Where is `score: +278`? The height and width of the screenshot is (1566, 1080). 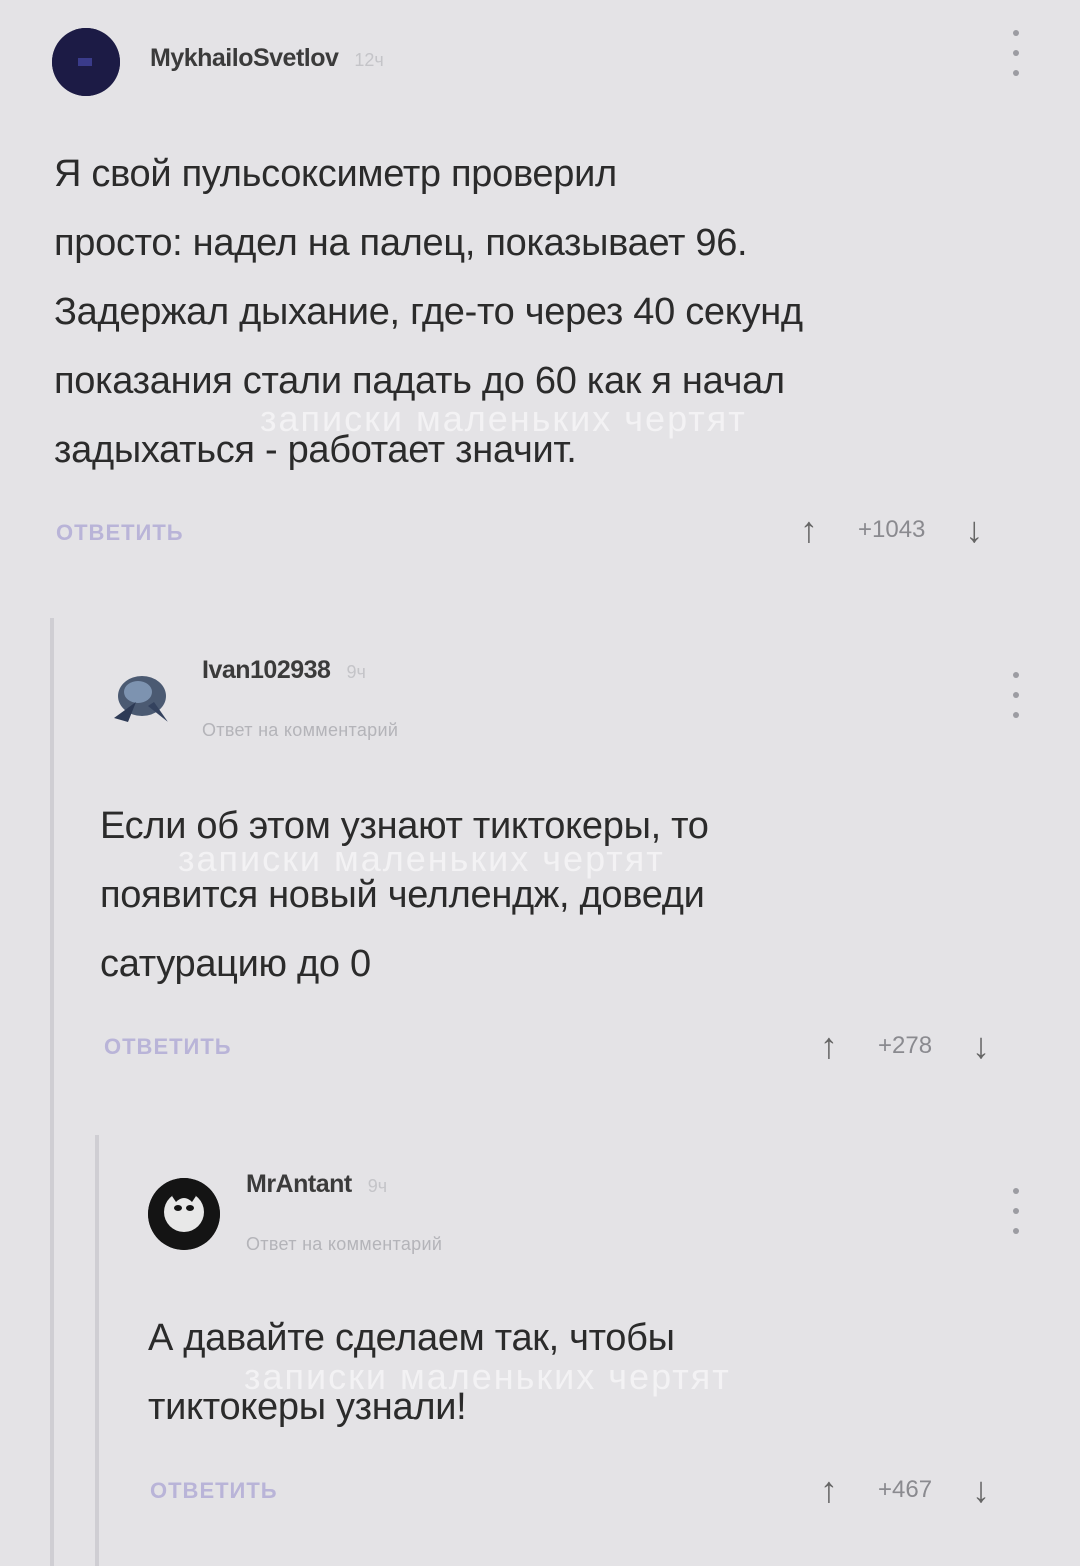 score: +278 is located at coordinates (905, 1045).